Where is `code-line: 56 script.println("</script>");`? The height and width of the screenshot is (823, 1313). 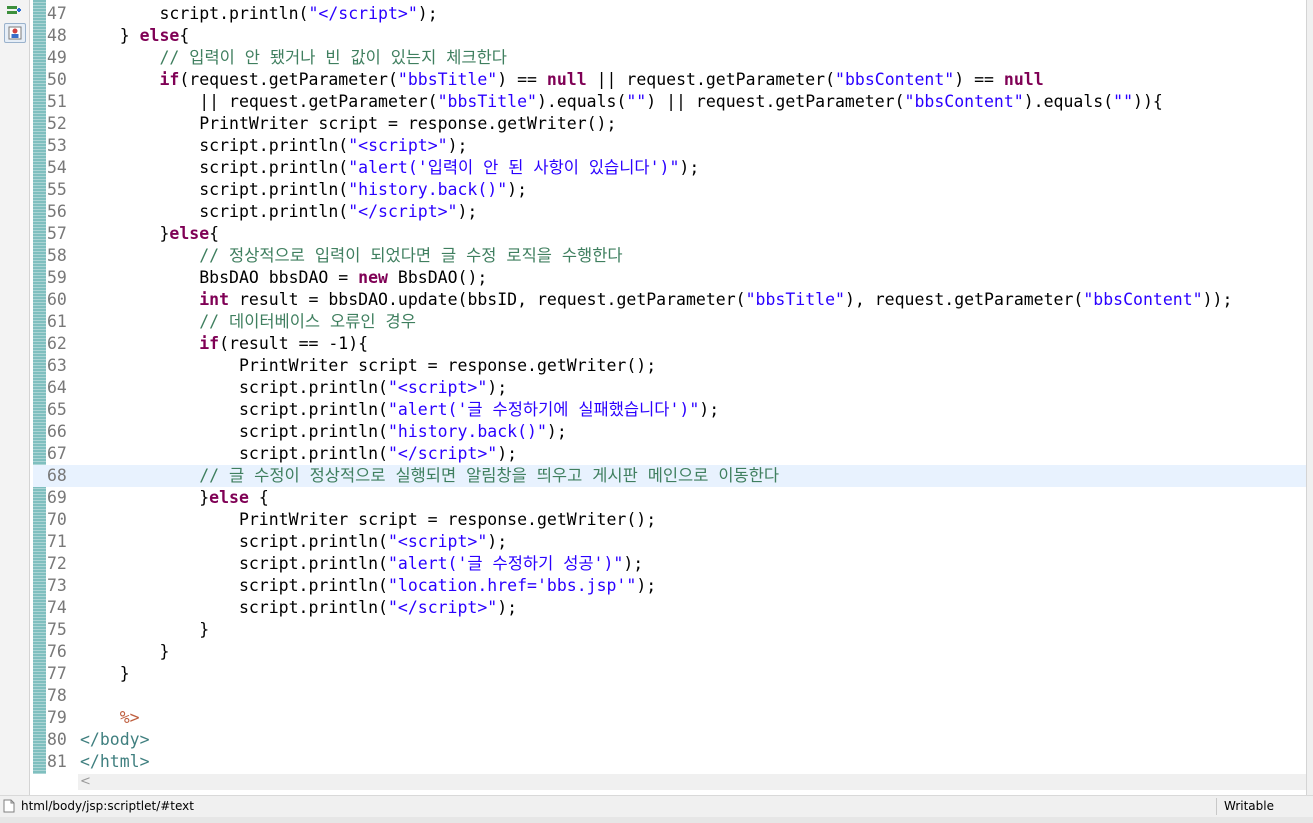 code-line: 56 script.println("</script>"); is located at coordinates (669, 212).